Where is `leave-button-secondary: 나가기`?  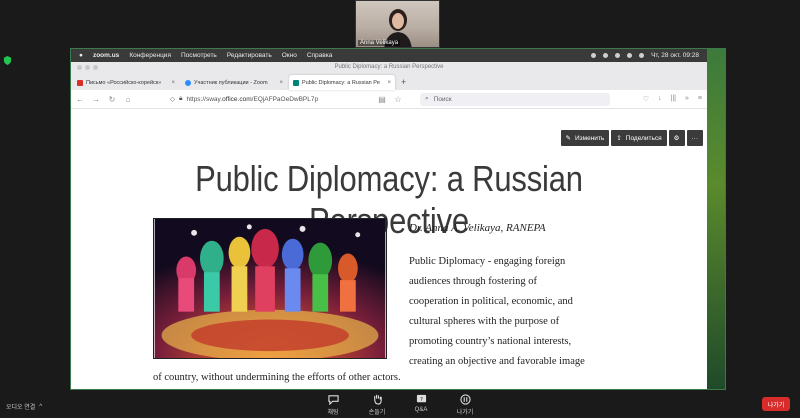
leave-button-secondary: 나가기 is located at coordinates (465, 405).